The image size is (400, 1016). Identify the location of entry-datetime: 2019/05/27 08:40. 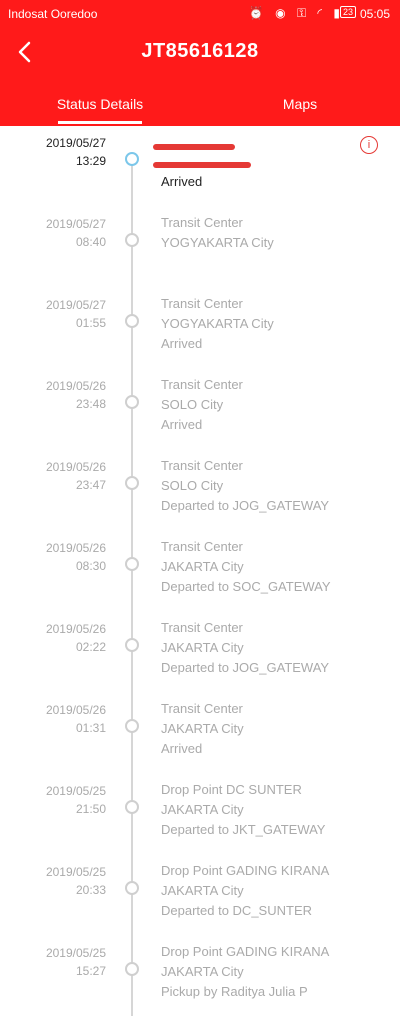
(56, 233).